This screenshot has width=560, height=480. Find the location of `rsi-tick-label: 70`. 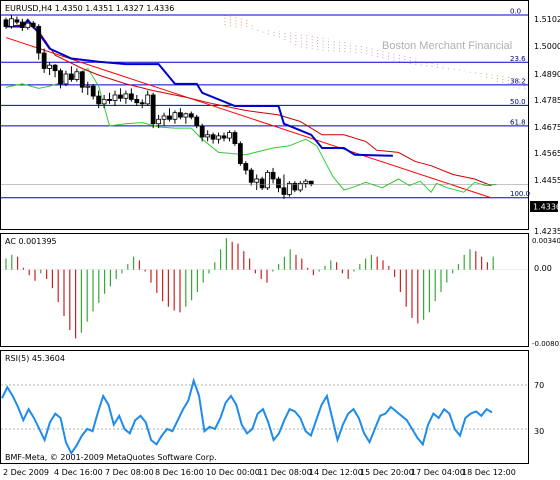

rsi-tick-label: 70 is located at coordinates (539, 385).